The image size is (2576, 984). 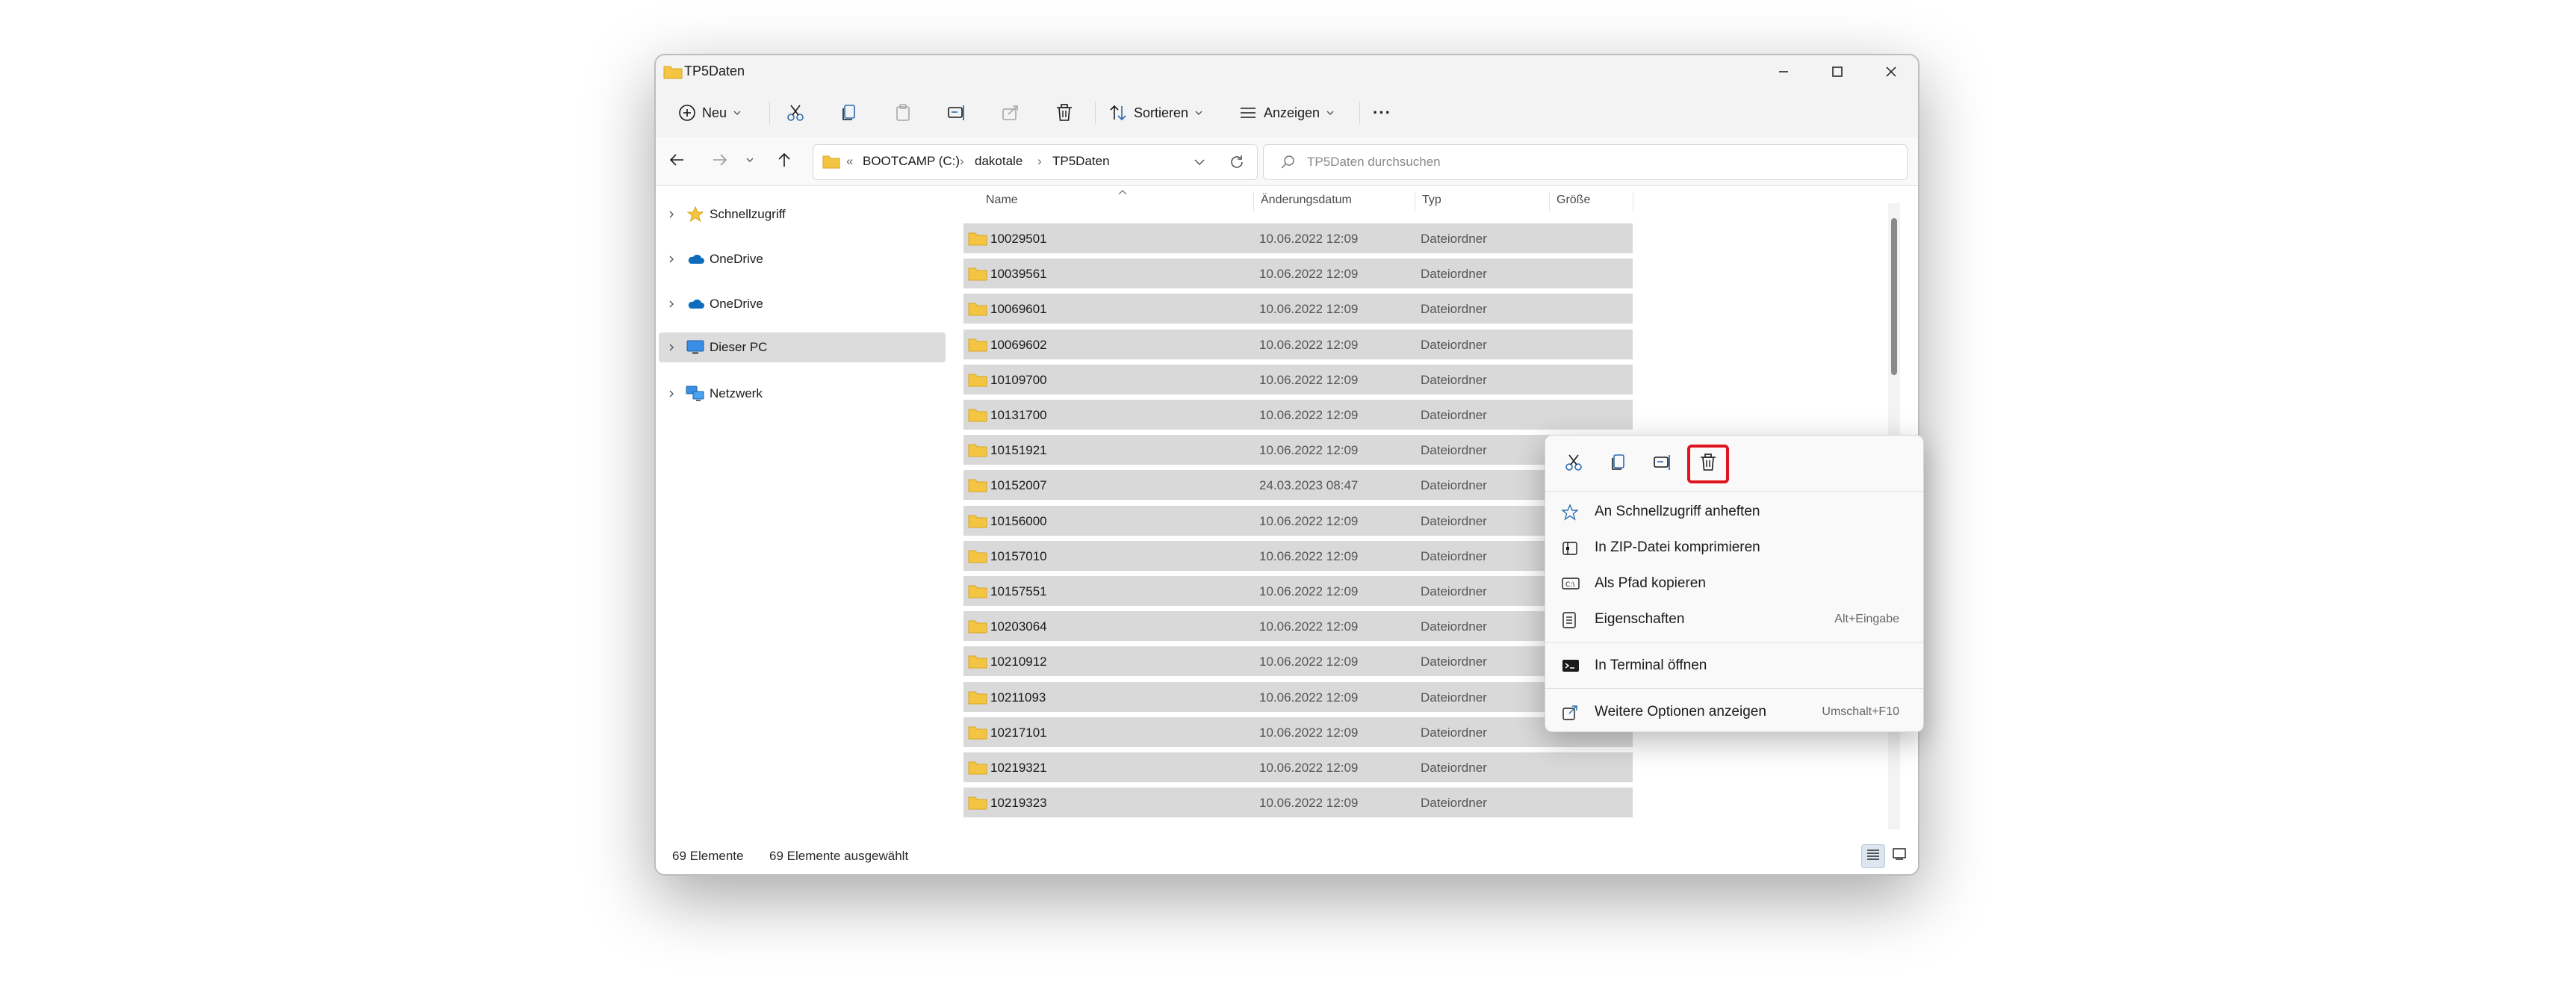 What do you see at coordinates (796, 113) in the screenshot?
I see `cut-button` at bounding box center [796, 113].